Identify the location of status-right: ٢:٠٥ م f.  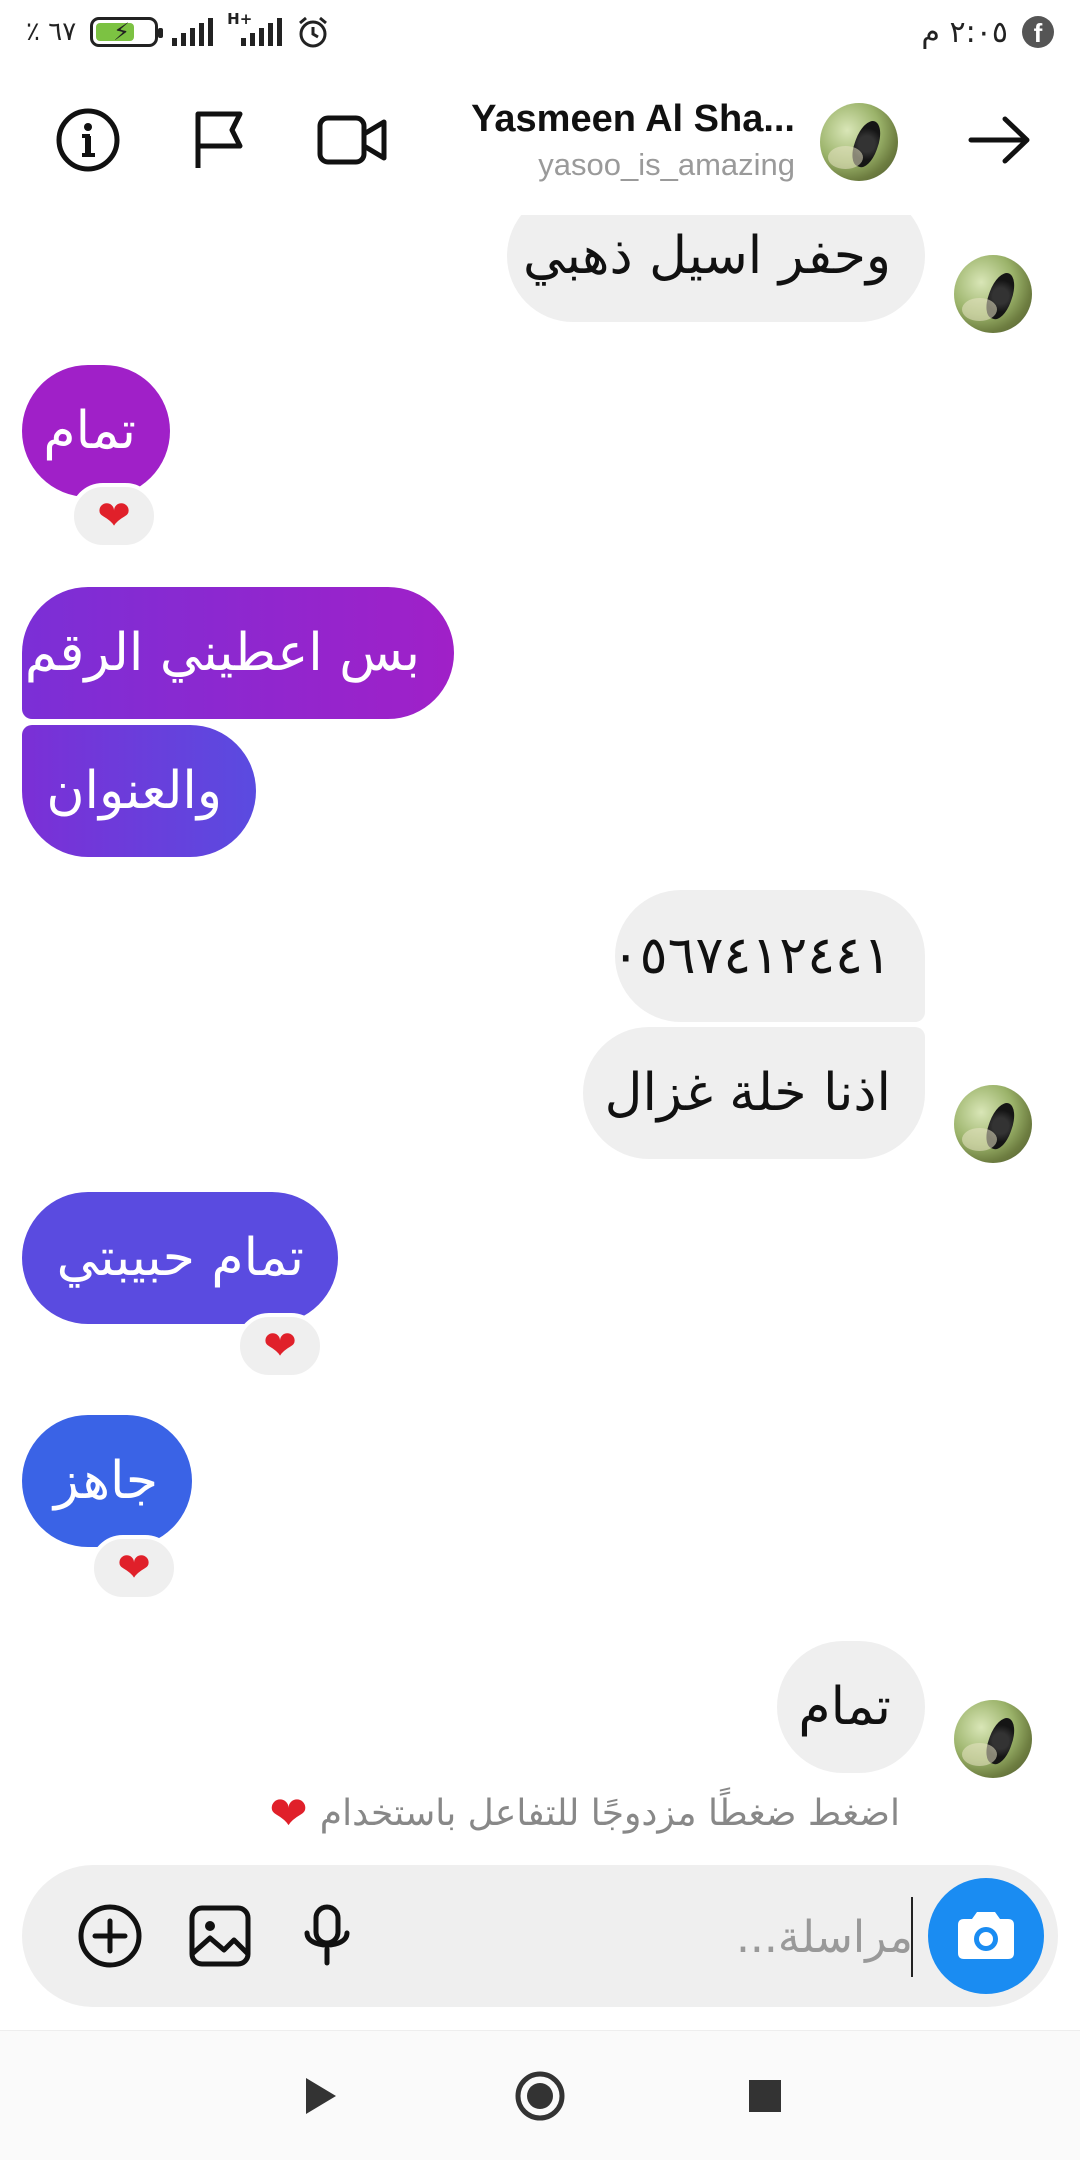
(987, 32).